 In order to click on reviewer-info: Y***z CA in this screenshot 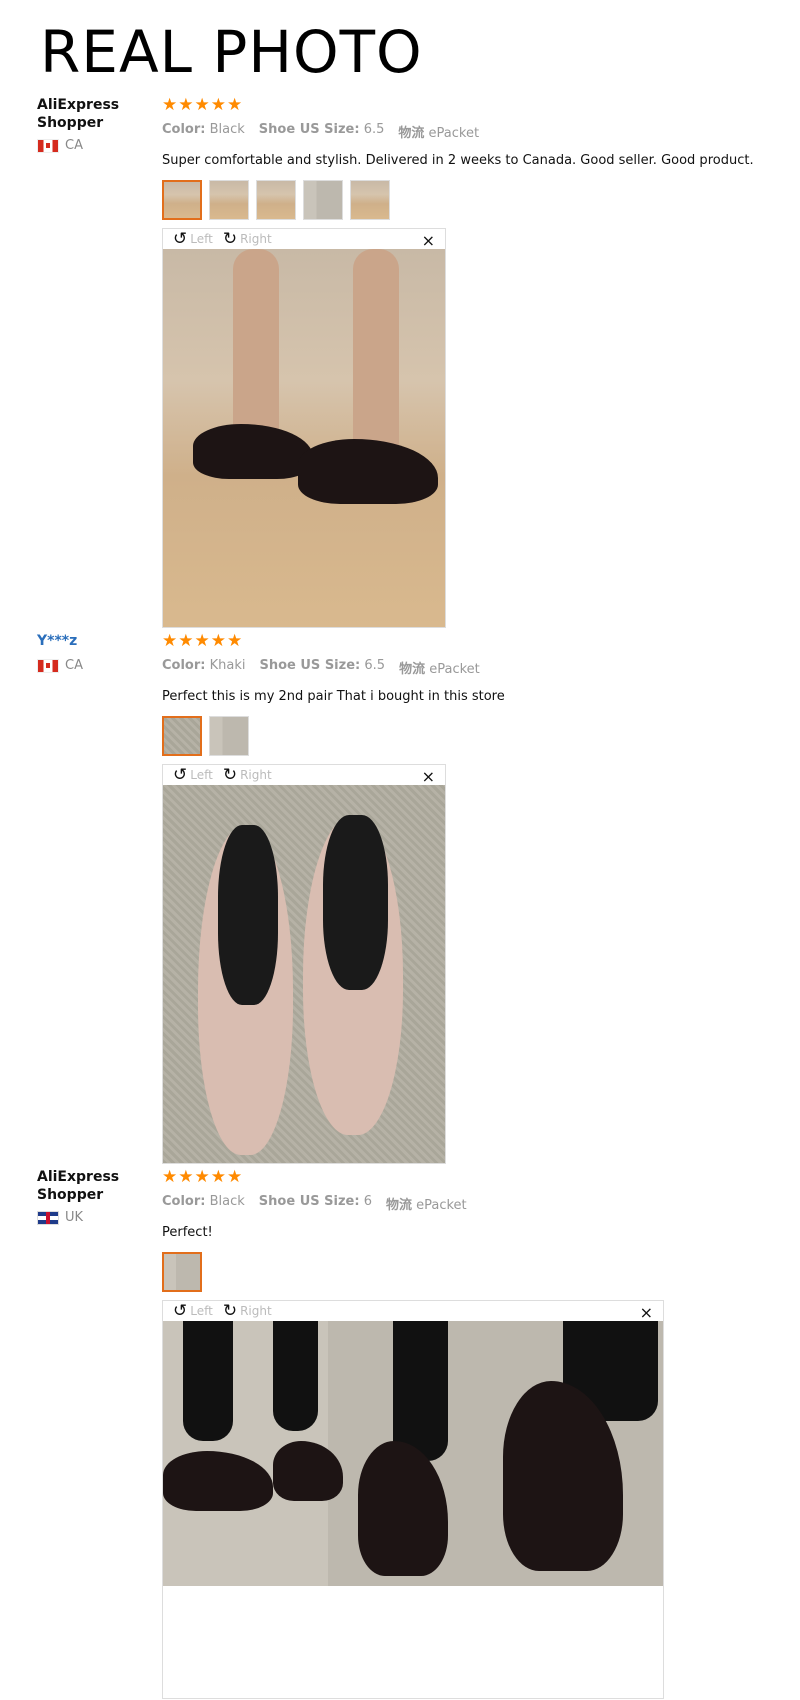, I will do `click(97, 652)`.